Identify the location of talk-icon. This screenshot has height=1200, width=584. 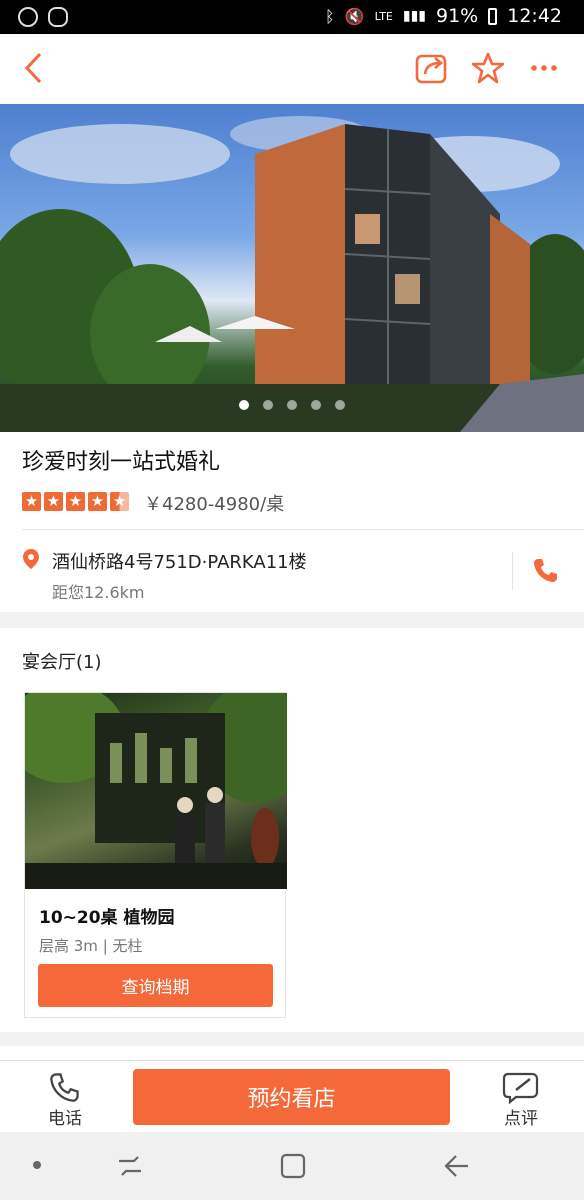
(58, 17).